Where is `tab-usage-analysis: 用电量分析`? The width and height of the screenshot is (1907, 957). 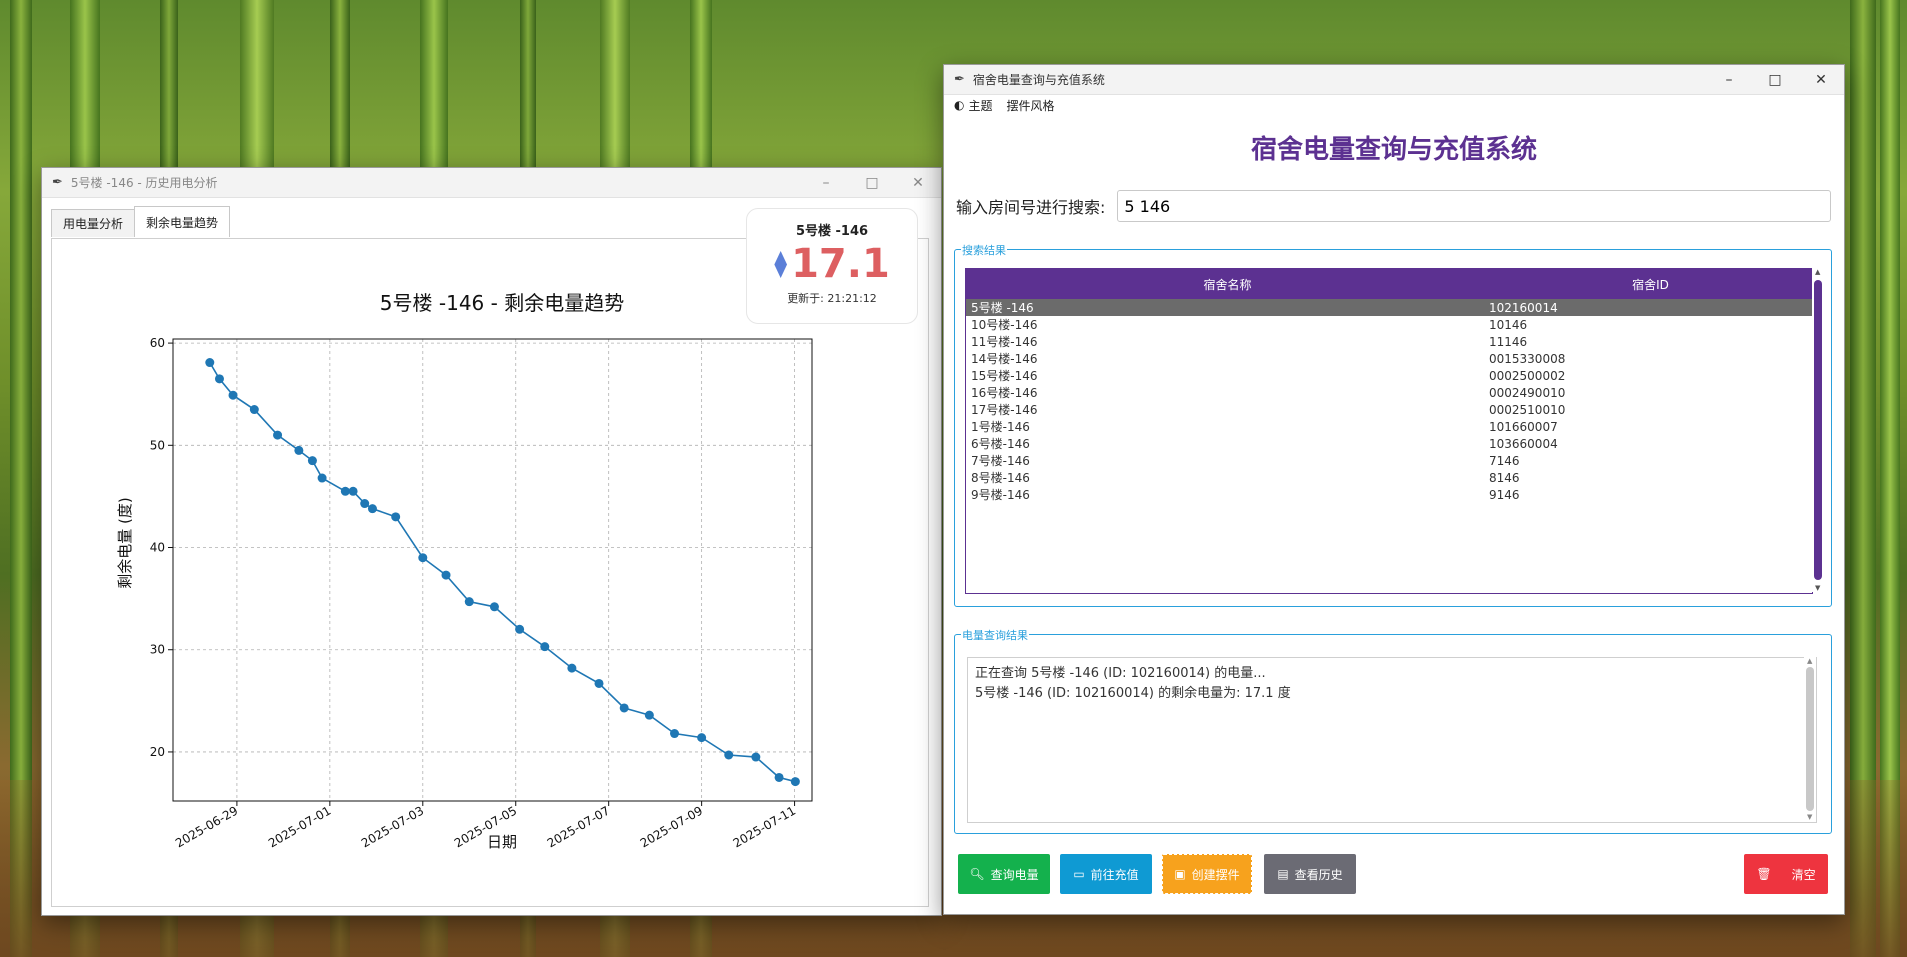
tab-usage-analysis: 用电量分析 is located at coordinates (93, 223).